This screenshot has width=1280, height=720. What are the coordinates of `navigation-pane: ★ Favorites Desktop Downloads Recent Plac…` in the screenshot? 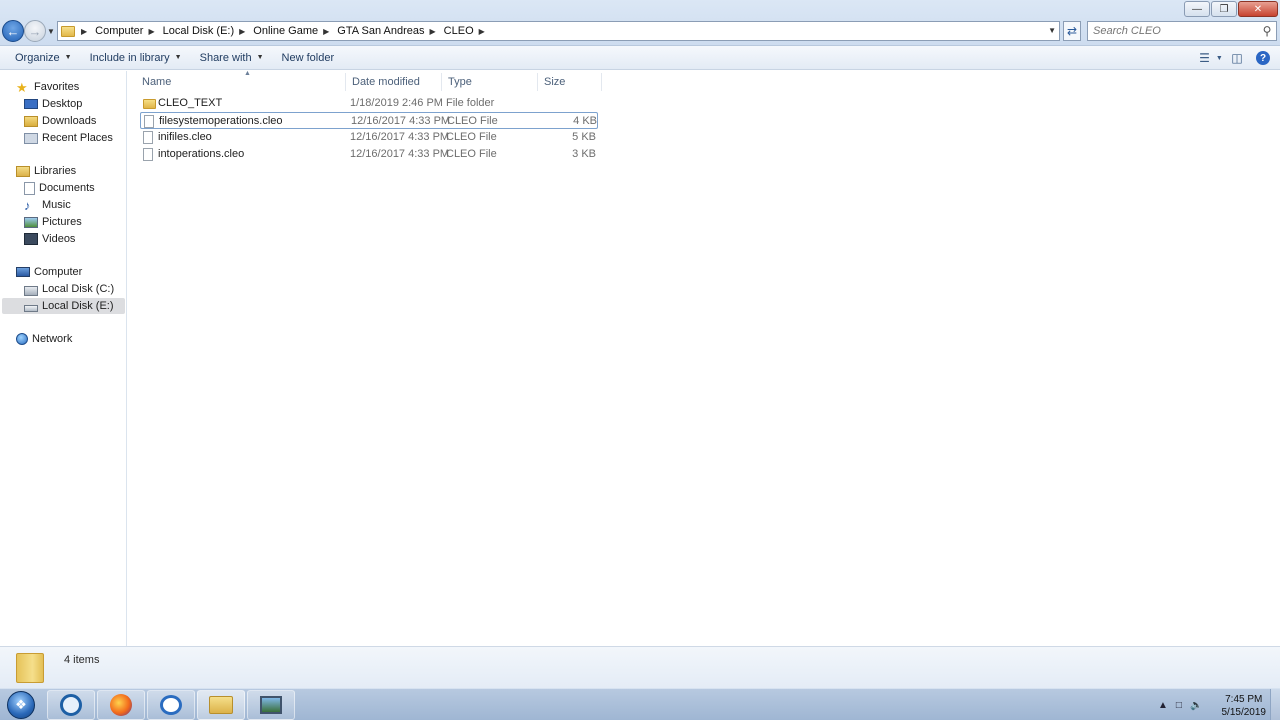 It's located at (63, 358).